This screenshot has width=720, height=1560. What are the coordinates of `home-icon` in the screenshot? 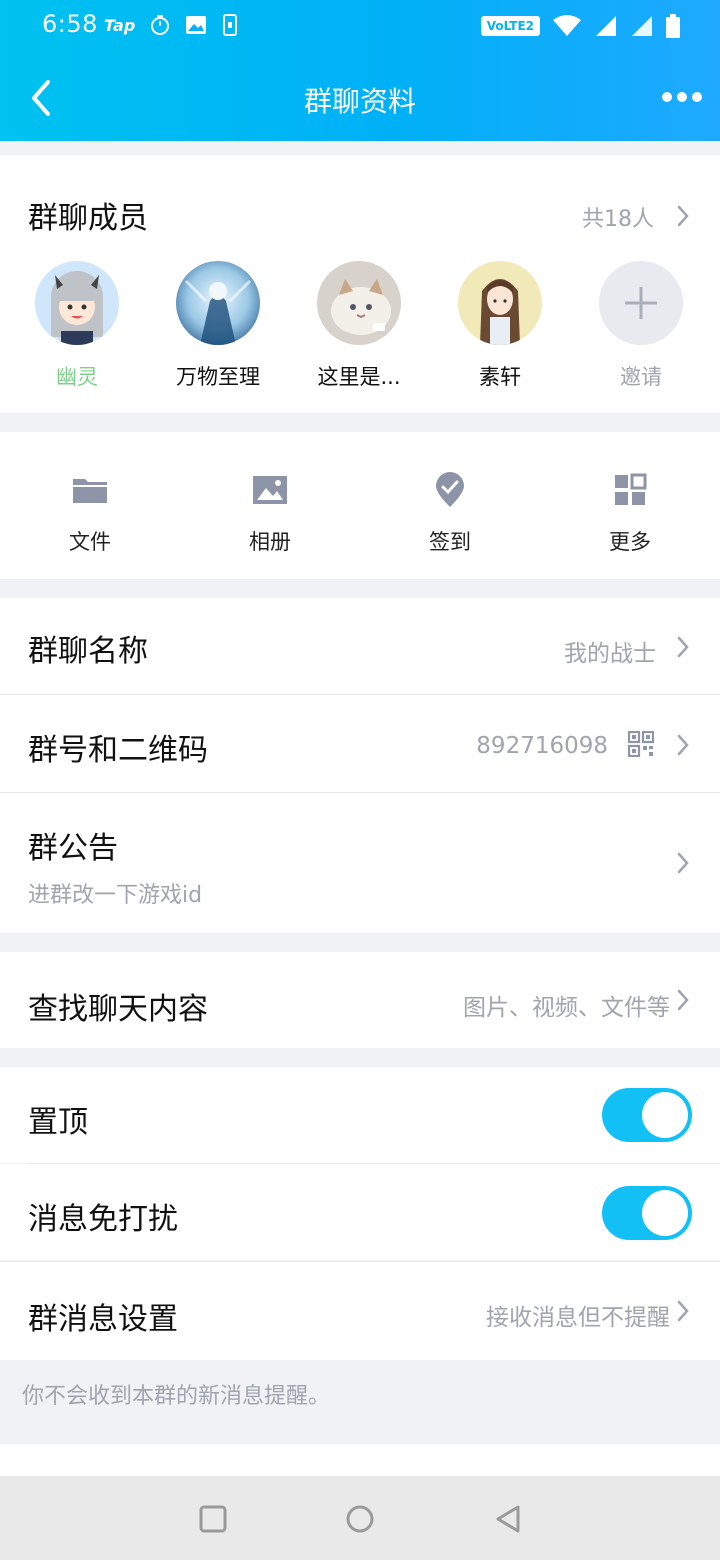 It's located at (360, 1519).